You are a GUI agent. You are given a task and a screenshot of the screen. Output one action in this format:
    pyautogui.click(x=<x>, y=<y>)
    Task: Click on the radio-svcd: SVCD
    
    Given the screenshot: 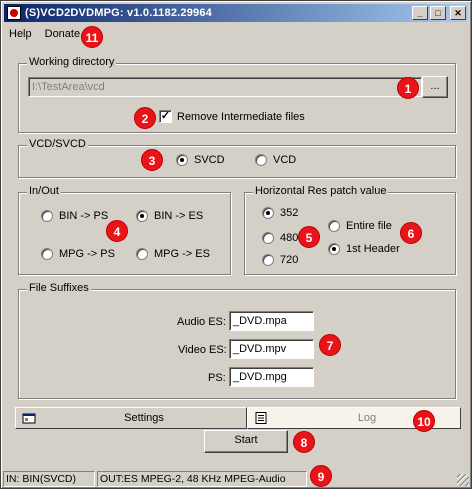 What is the action you would take?
    pyautogui.click(x=200, y=160)
    